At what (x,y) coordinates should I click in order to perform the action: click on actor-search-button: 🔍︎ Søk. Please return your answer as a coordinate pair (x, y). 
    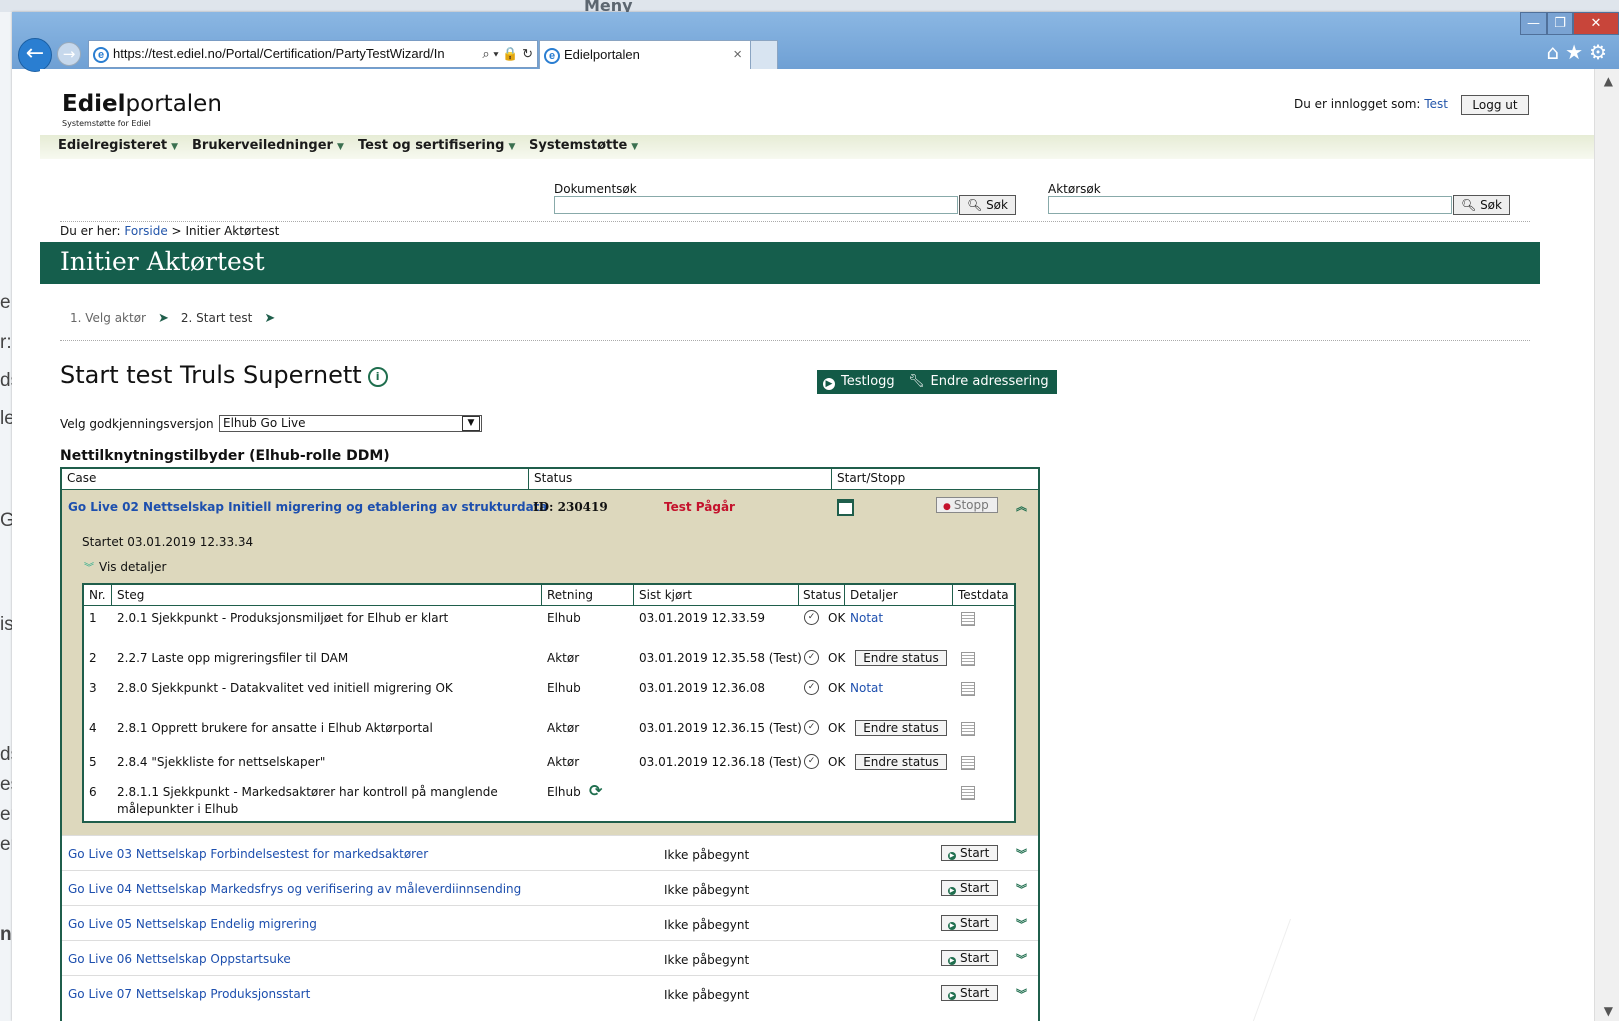
    Looking at the image, I should click on (1481, 205).